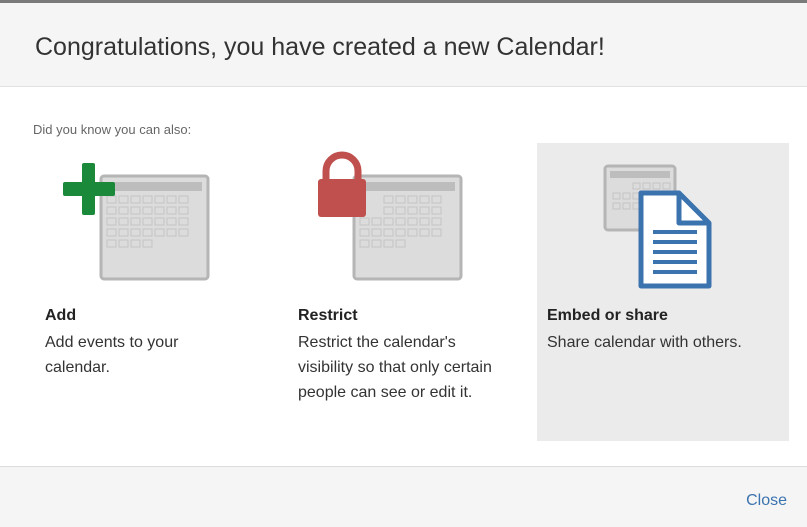  I want to click on lock-calendar-icon, so click(390, 216).